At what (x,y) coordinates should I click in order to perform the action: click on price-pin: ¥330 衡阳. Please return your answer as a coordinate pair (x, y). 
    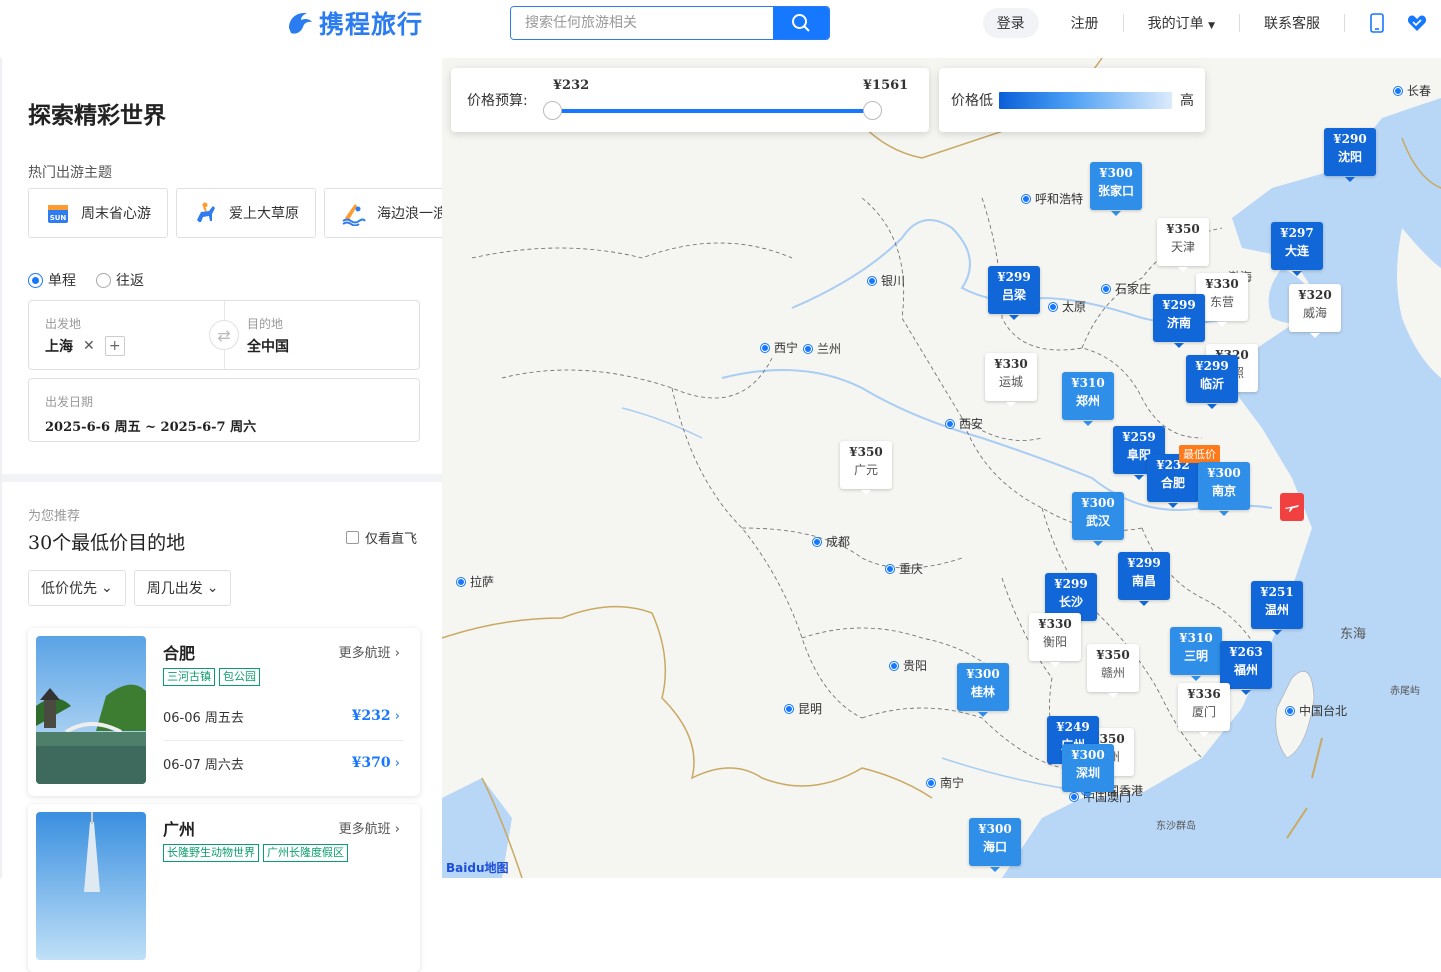
    Looking at the image, I should click on (1055, 640).